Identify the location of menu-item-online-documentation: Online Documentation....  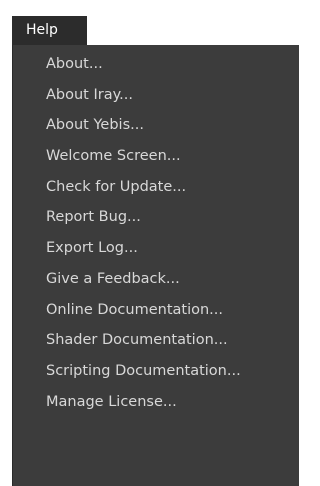
(156, 310).